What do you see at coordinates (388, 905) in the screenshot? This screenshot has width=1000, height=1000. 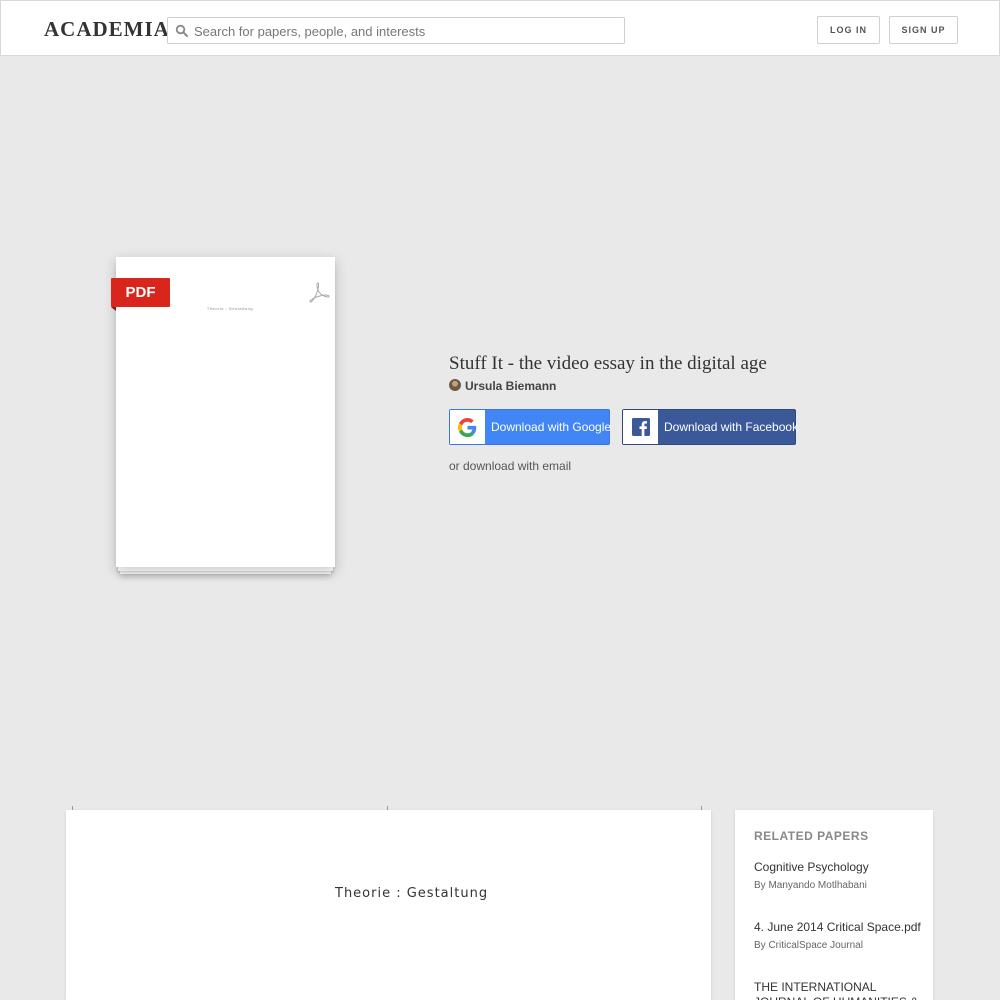 I see `document-page` at bounding box center [388, 905].